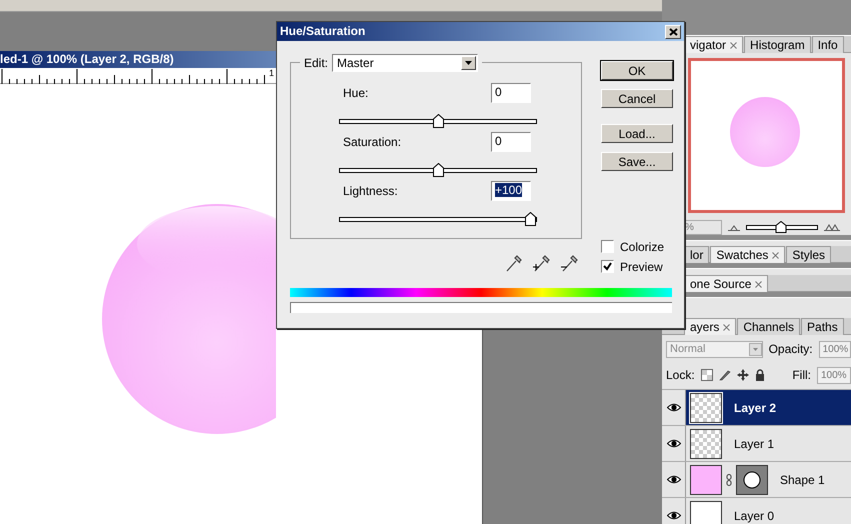 This screenshot has width=851, height=524. I want to click on brush-icon, so click(724, 375).